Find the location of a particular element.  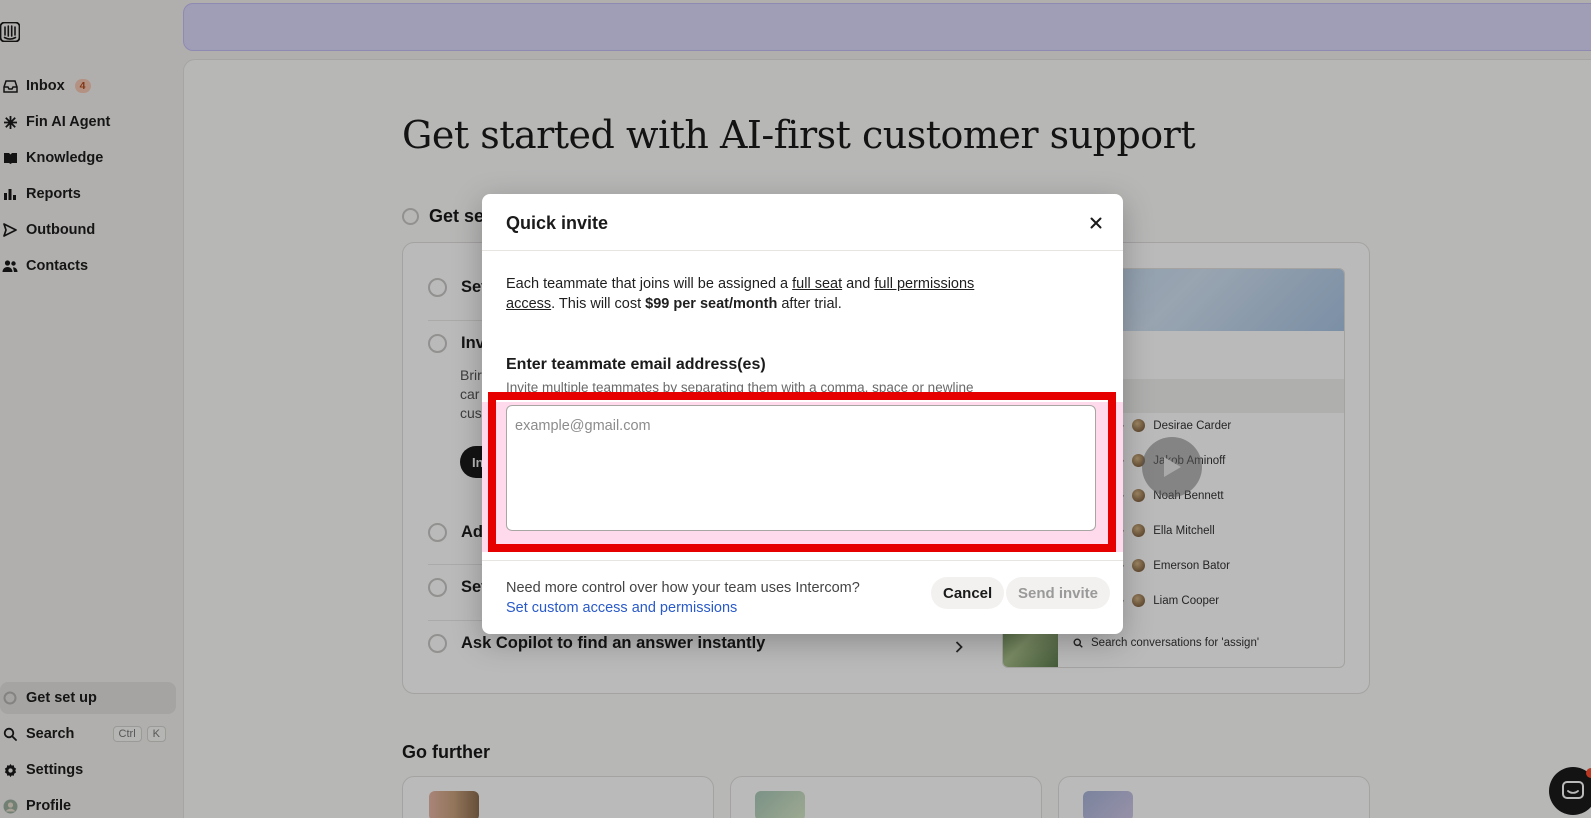

cancel-button: Cancel is located at coordinates (968, 593).